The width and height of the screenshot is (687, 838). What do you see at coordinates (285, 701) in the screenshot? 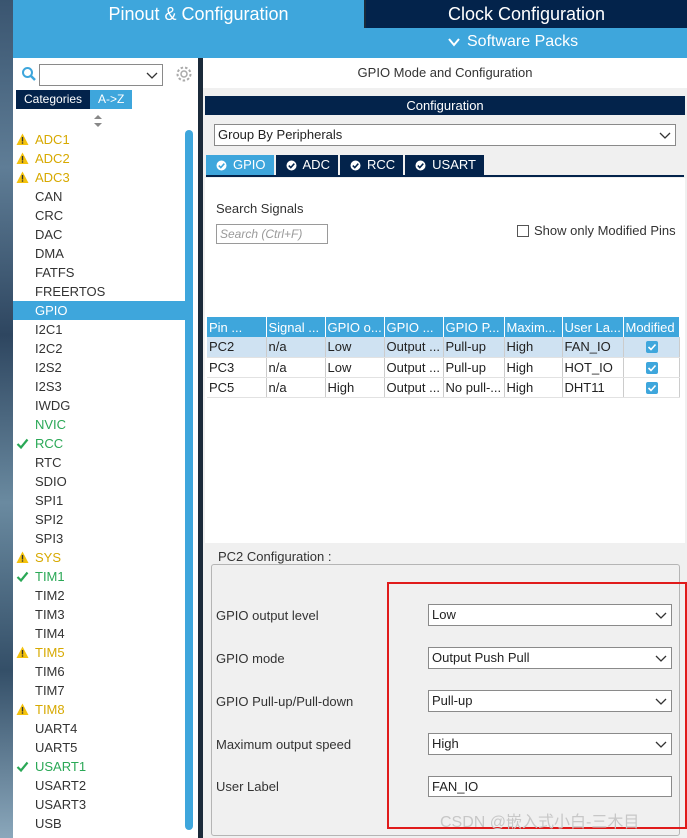
I see `gpio-pull-label: GPIO Pull-up/Pull-down` at bounding box center [285, 701].